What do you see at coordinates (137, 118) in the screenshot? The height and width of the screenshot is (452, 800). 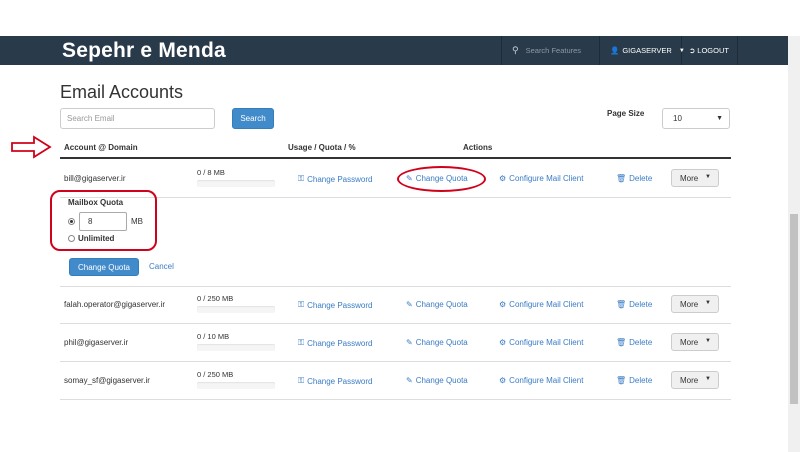 I see `email-search-input: Search Email` at bounding box center [137, 118].